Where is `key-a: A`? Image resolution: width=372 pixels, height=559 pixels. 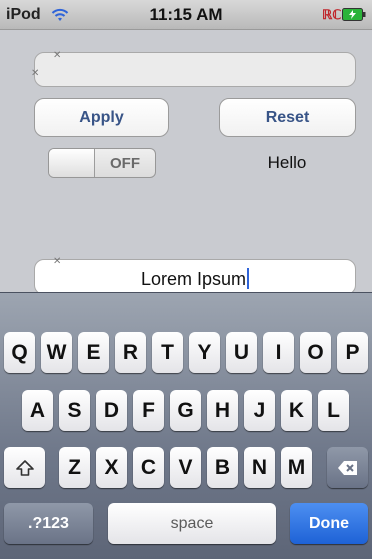
key-a: A is located at coordinates (37, 410).